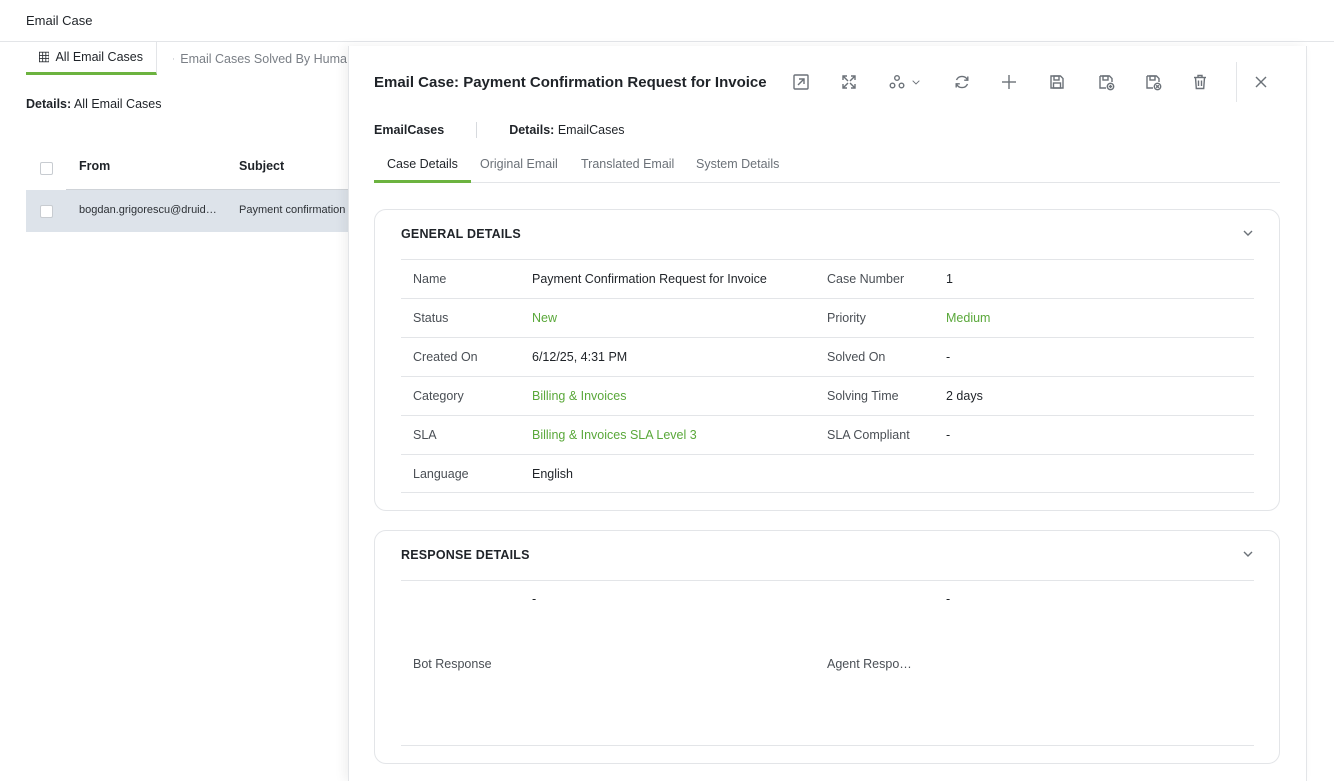  Describe the element at coordinates (949, 279) in the screenshot. I see `field-value: 1` at that location.